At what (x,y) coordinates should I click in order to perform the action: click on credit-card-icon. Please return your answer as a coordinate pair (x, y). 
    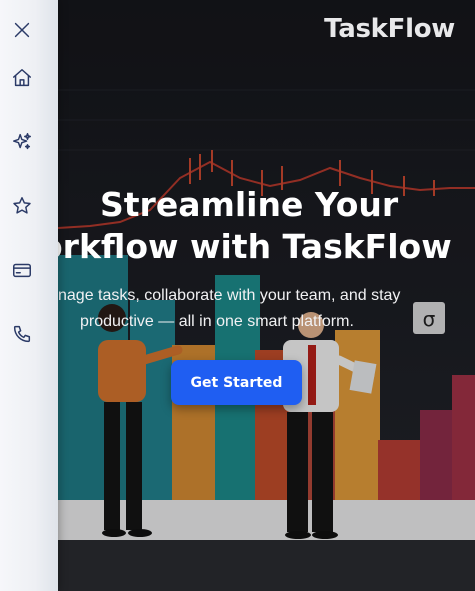
    Looking at the image, I should click on (22, 270).